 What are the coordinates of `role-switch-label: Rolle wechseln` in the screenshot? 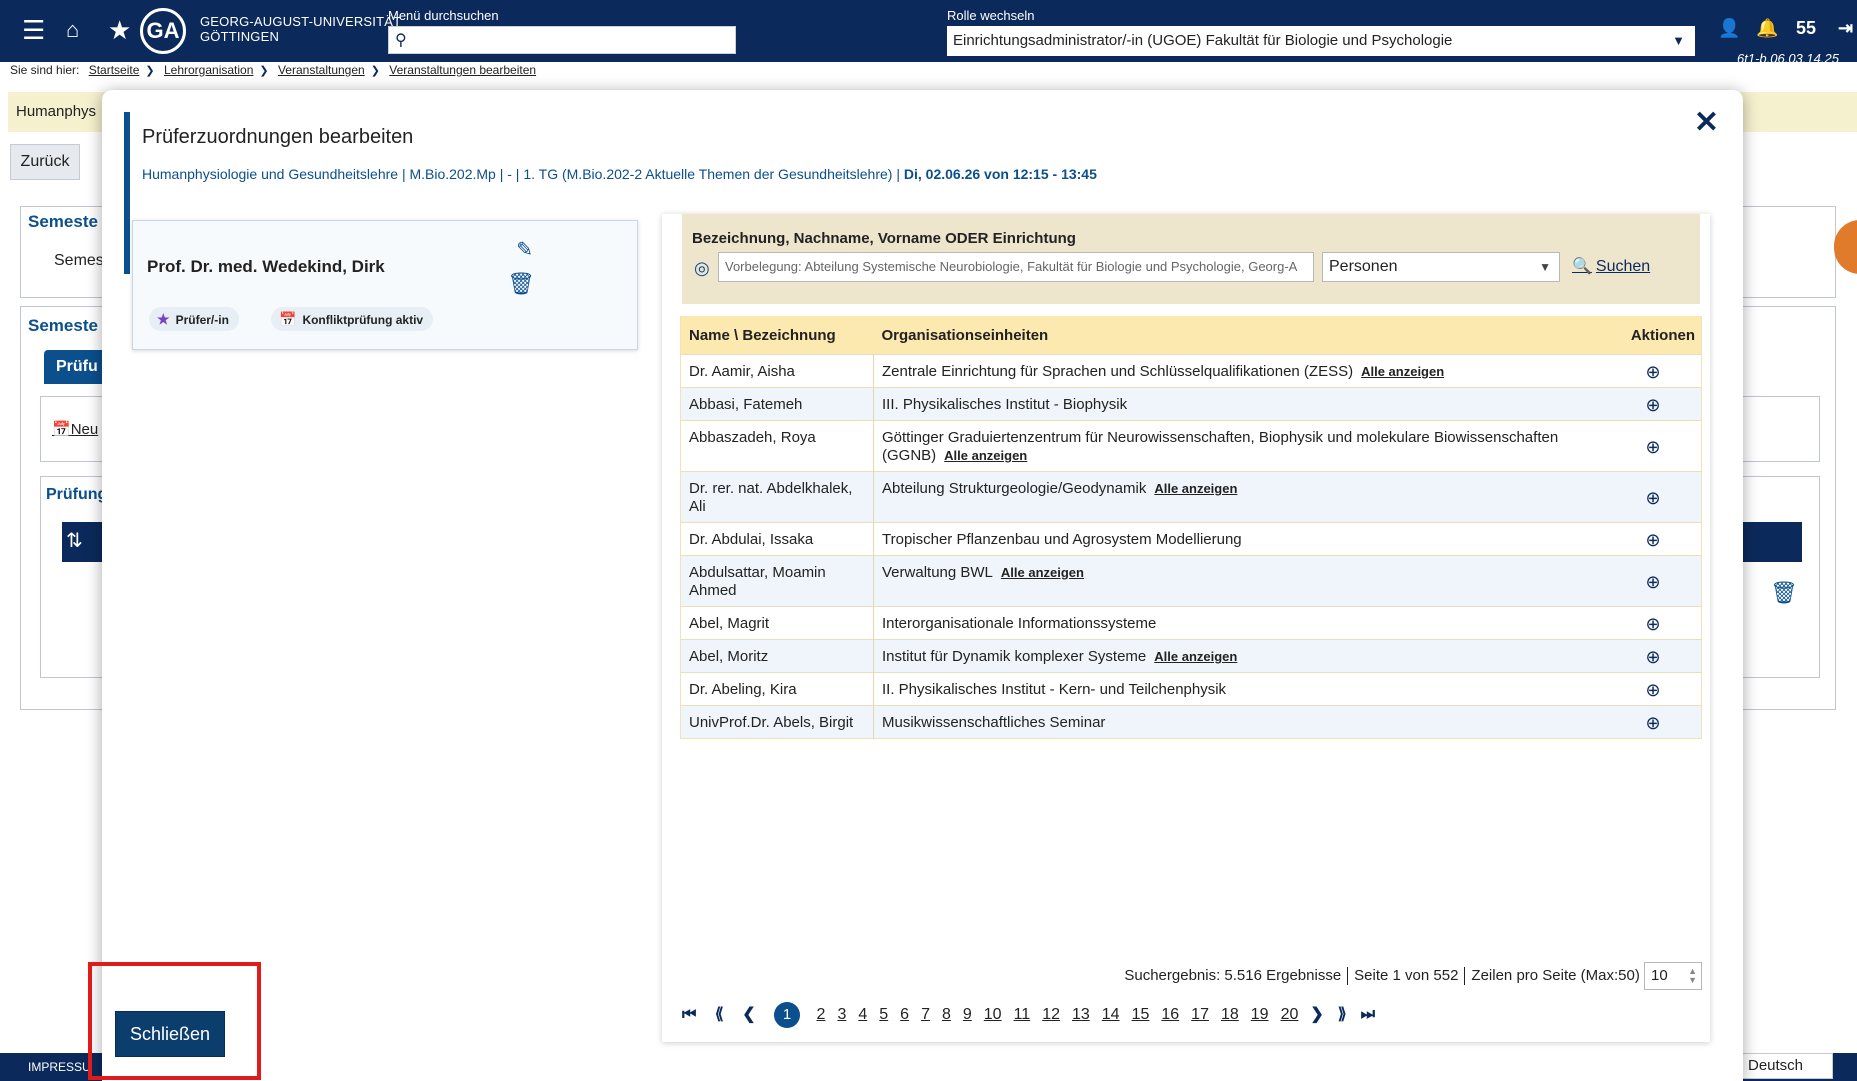 It's located at (991, 15).